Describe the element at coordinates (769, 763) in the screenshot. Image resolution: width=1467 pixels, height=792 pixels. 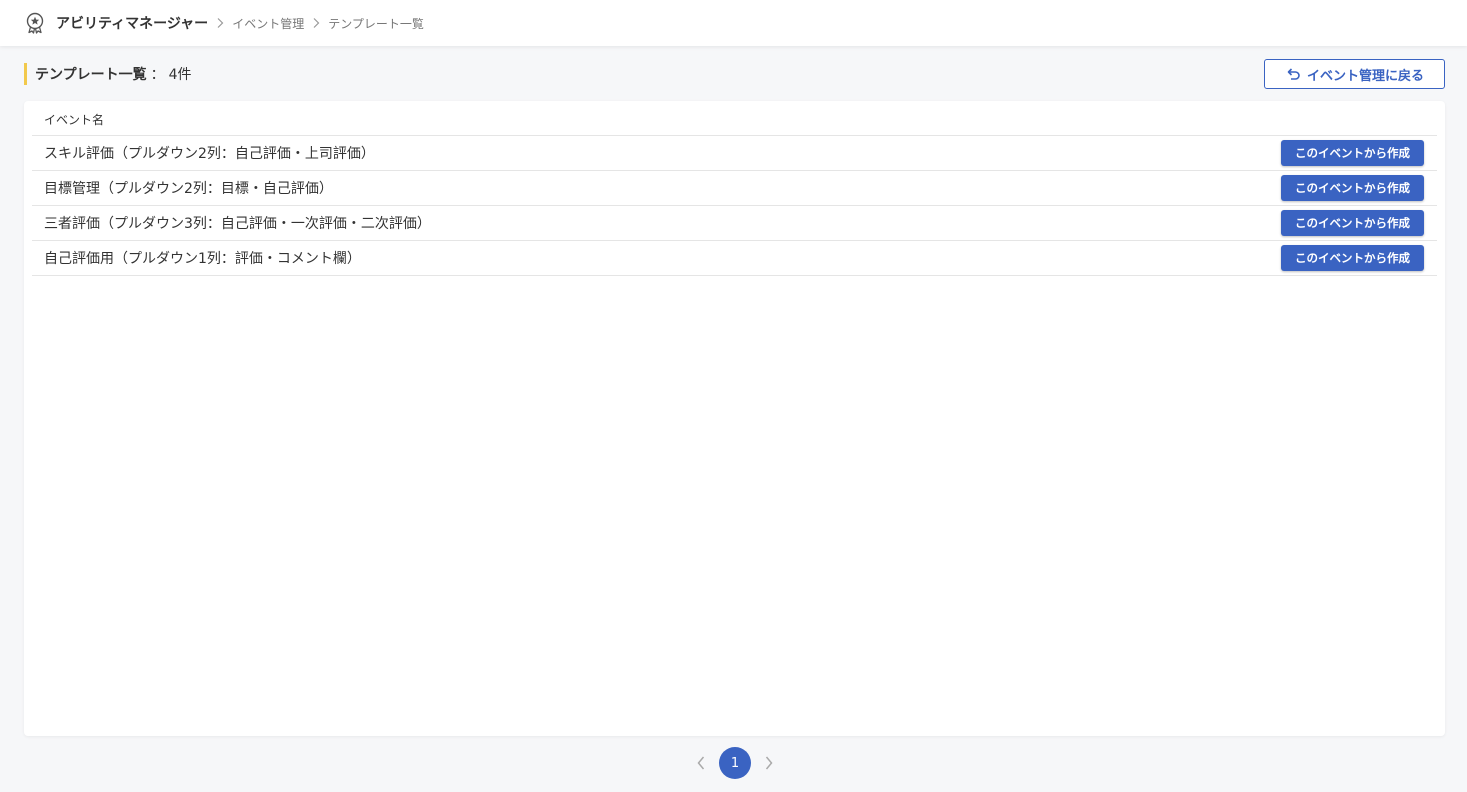
I see `next-page-chevron-right-icon` at that location.